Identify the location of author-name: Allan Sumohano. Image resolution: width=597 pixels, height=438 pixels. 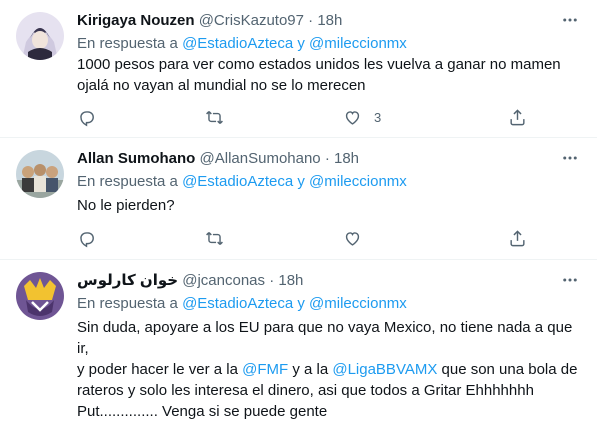
(136, 158).